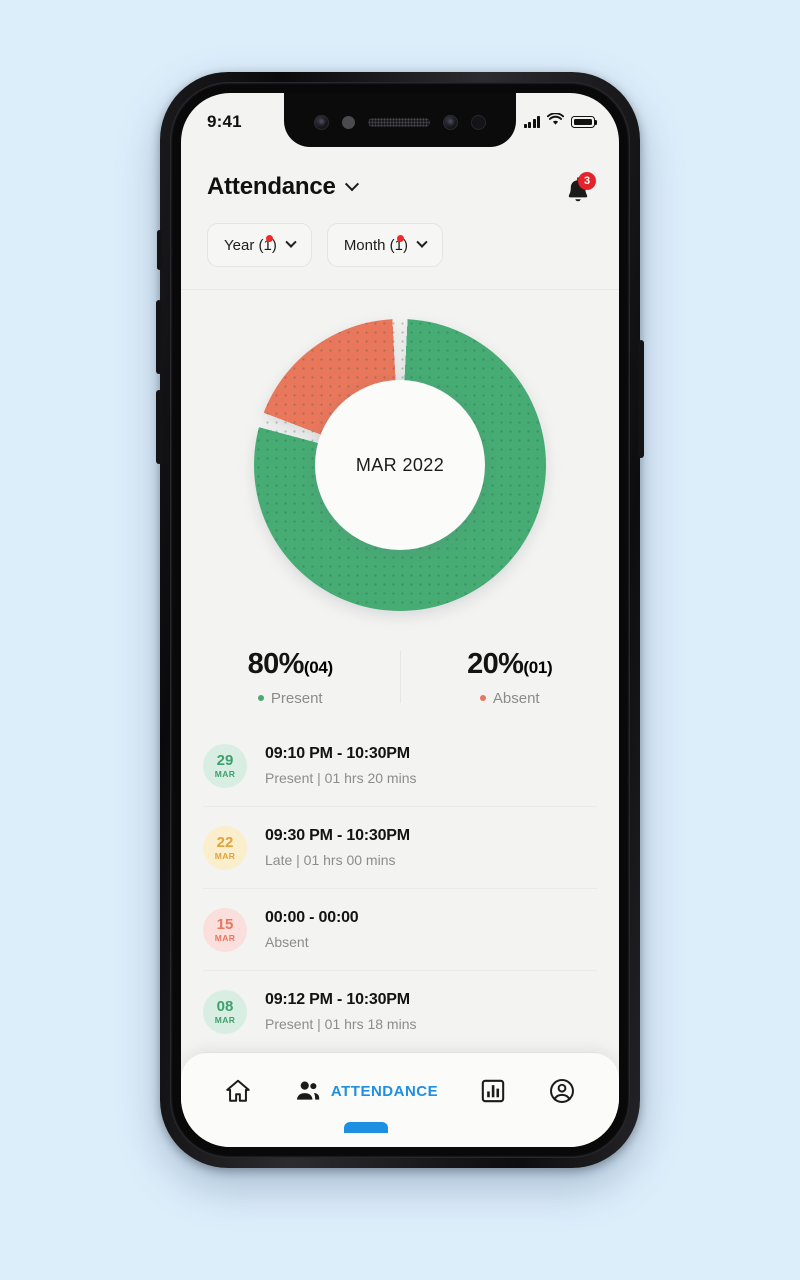  I want to click on notification-badge: 3, so click(587, 181).